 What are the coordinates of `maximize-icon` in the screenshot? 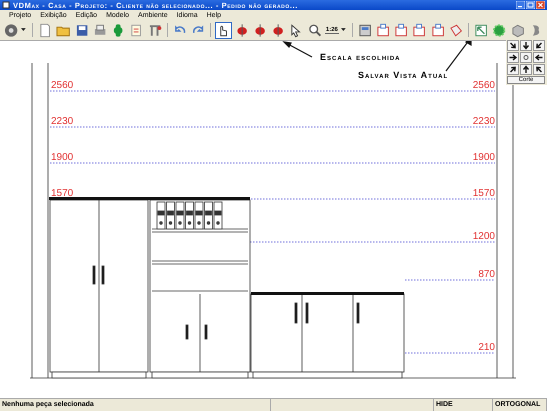 It's located at (530, 5).